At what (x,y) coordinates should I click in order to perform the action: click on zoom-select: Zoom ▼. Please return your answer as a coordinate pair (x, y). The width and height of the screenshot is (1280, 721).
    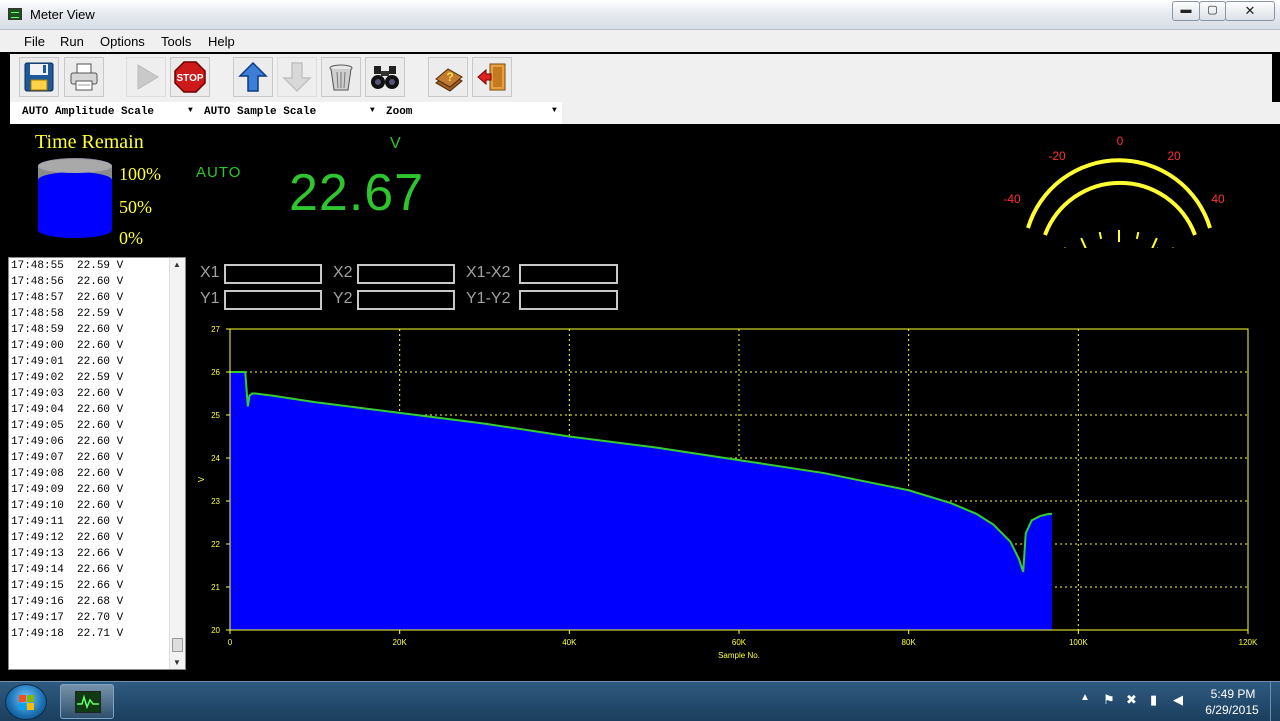
    Looking at the image, I should click on (474, 112).